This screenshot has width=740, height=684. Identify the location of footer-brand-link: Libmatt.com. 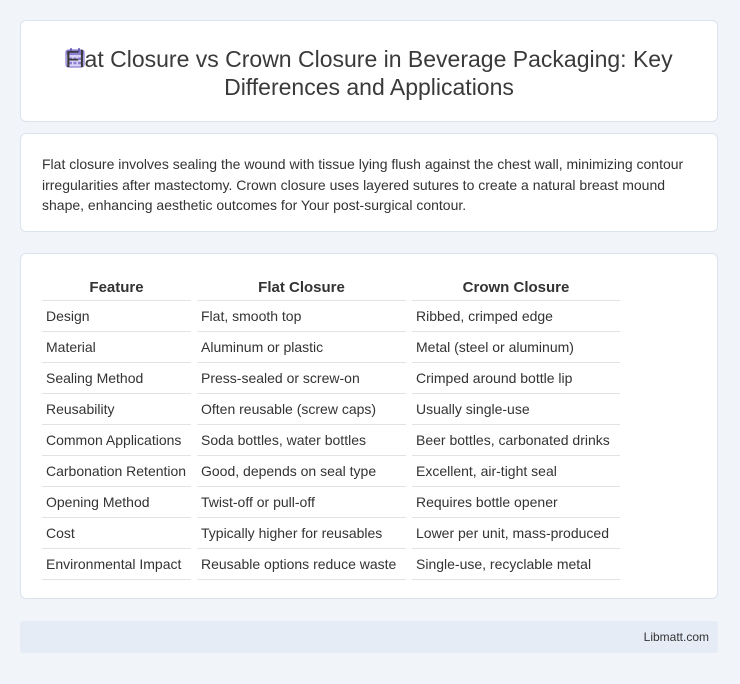
(676, 637).